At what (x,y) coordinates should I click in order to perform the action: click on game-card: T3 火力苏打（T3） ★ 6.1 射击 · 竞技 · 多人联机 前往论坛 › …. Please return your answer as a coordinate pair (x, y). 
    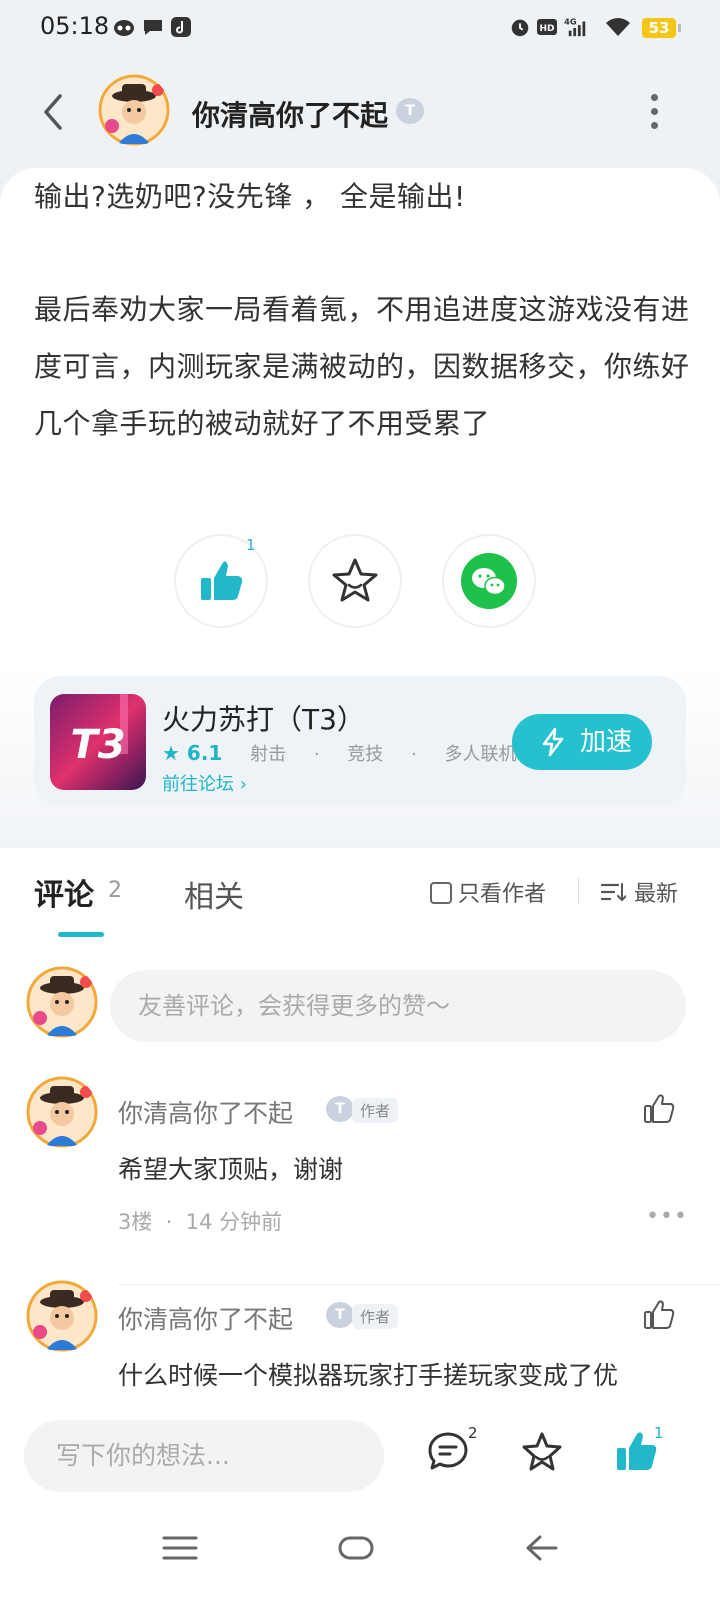
    Looking at the image, I should click on (360, 741).